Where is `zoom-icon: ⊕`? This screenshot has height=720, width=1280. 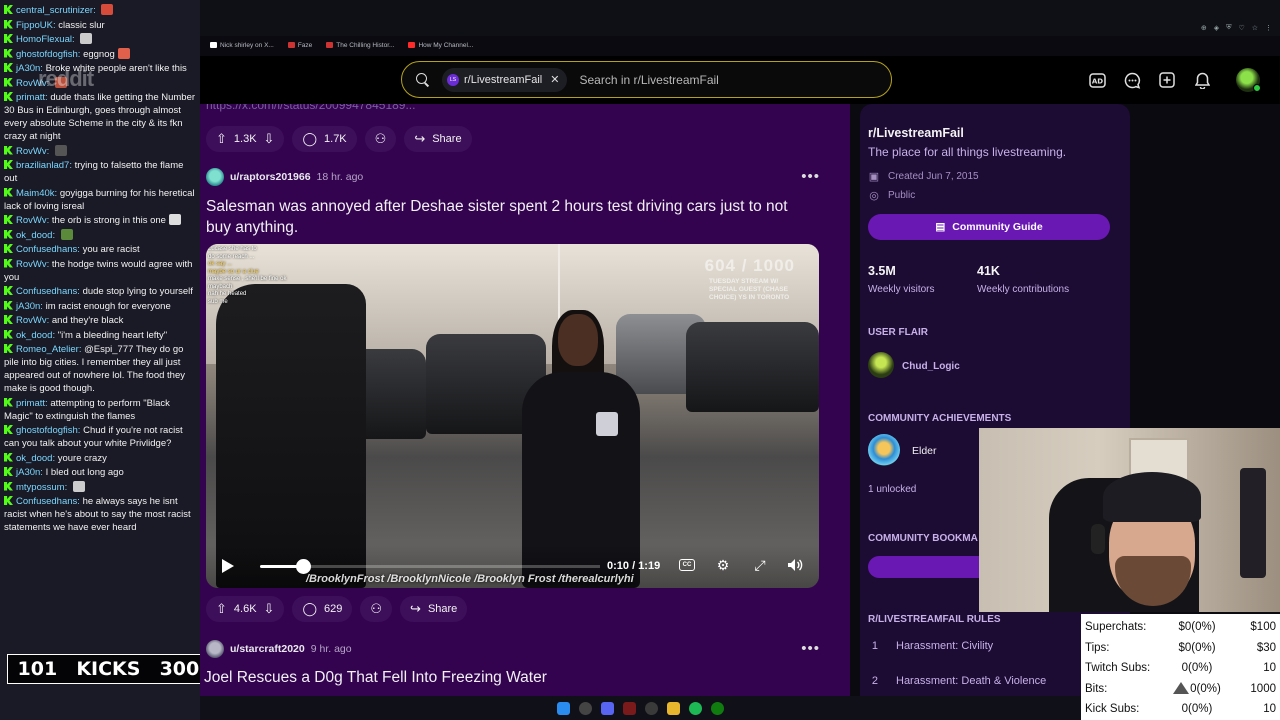 zoom-icon: ⊕ is located at coordinates (1204, 28).